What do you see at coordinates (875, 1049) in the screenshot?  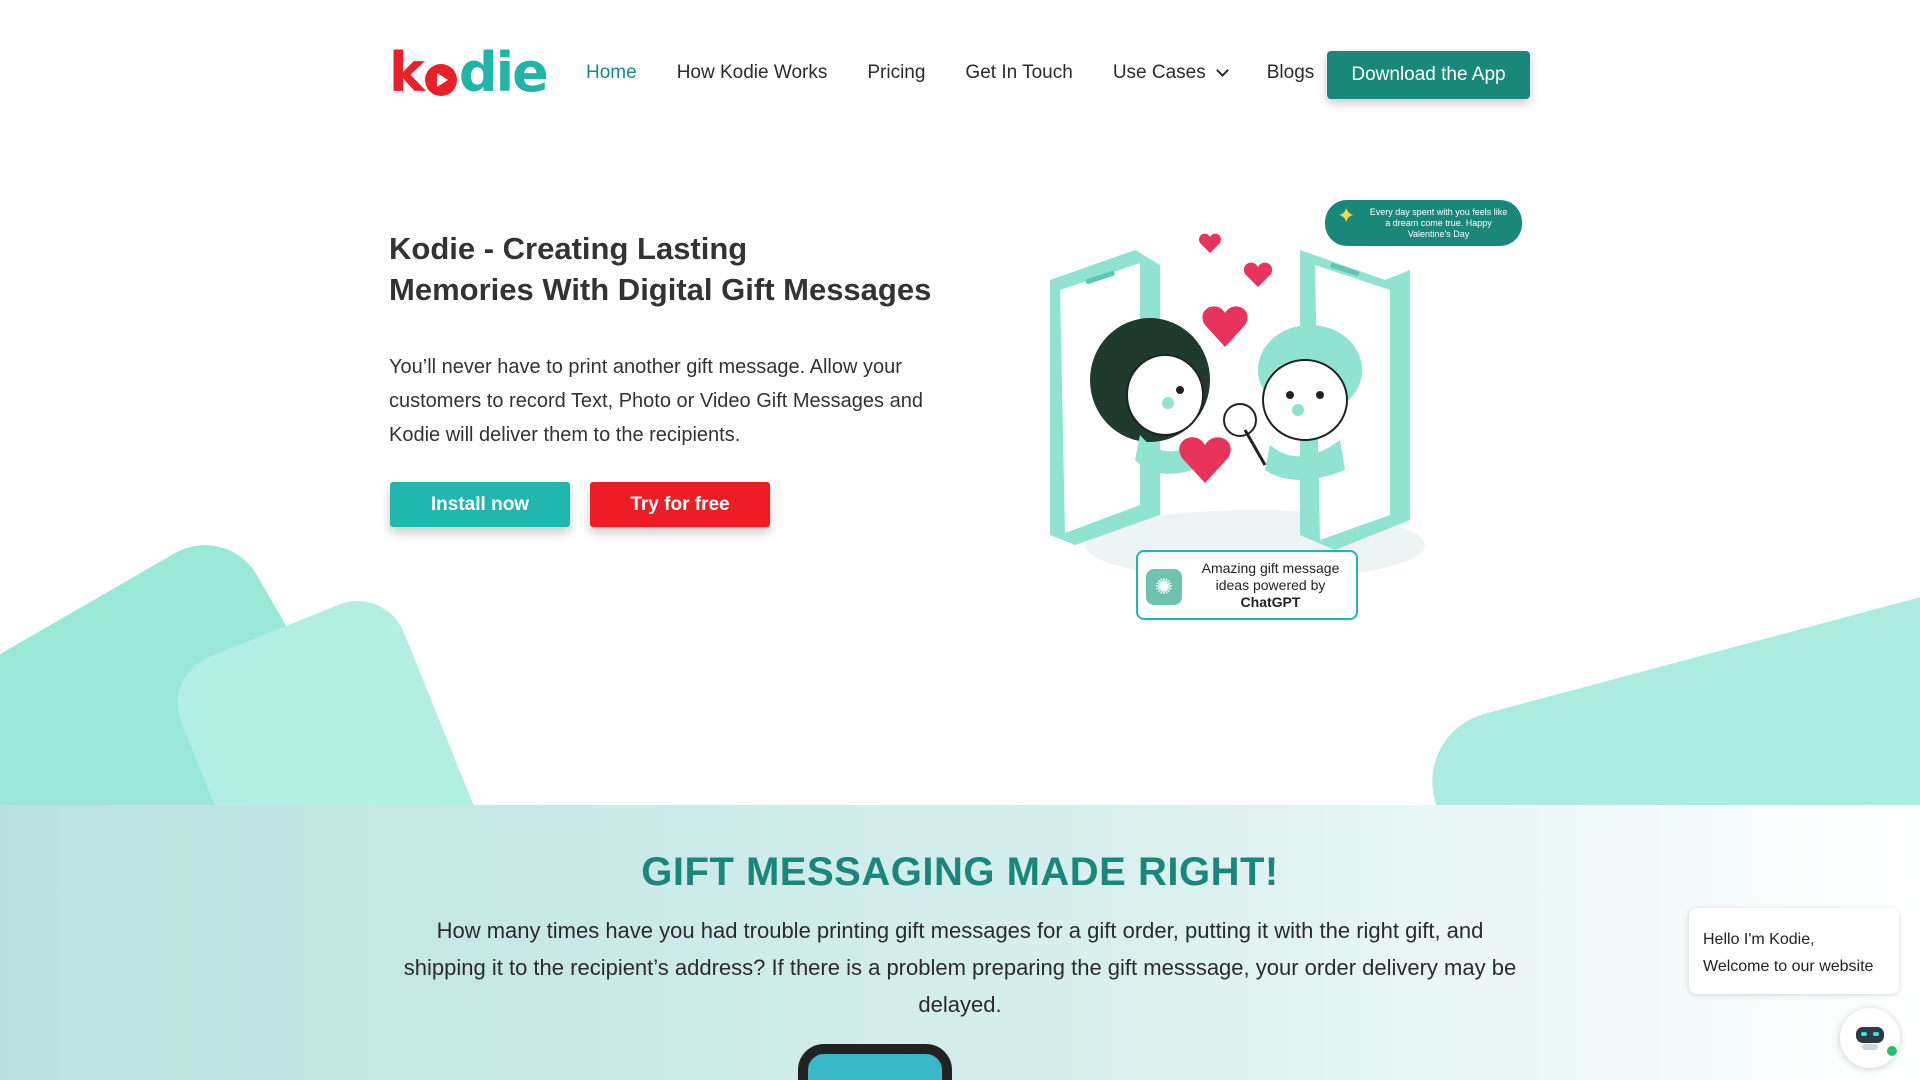 I see `phone-notch` at bounding box center [875, 1049].